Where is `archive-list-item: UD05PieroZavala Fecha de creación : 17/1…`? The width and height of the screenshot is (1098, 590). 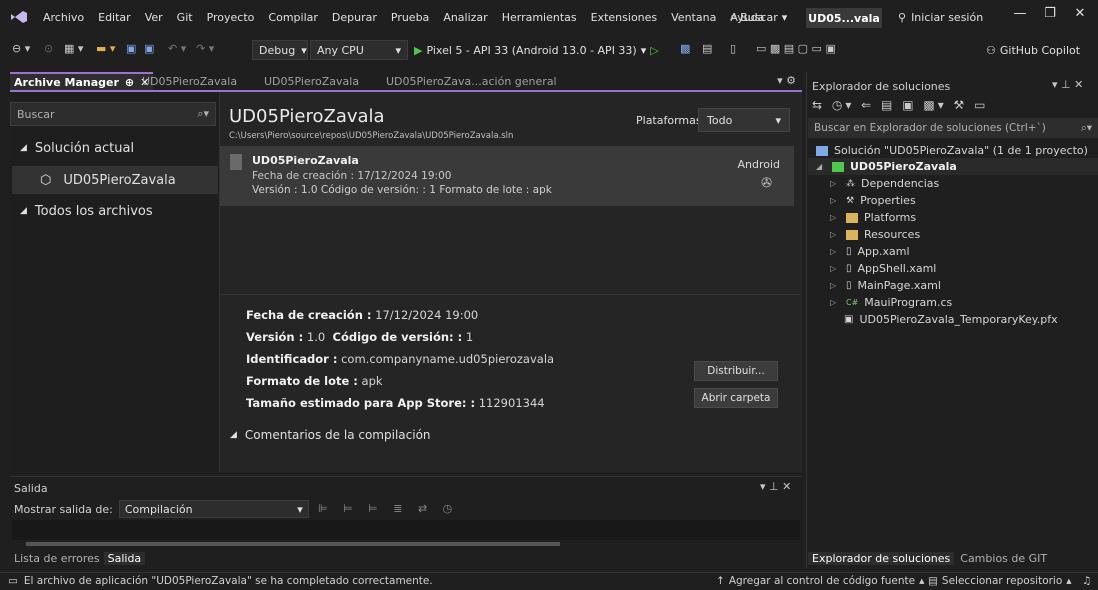
archive-list-item: UD05PieroZavala Fecha de creación : 17/1… is located at coordinates (507, 176).